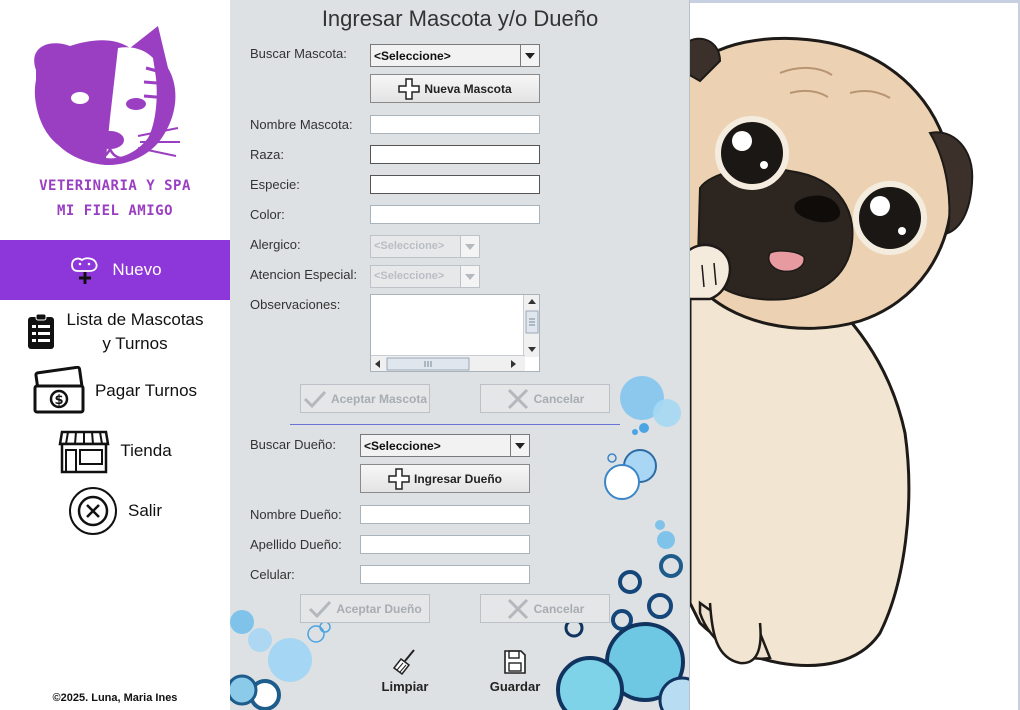 Image resolution: width=1020 pixels, height=710 pixels. What do you see at coordinates (460, 18) in the screenshot?
I see `page-title: Ingresar Mascota y/o Dueño` at bounding box center [460, 18].